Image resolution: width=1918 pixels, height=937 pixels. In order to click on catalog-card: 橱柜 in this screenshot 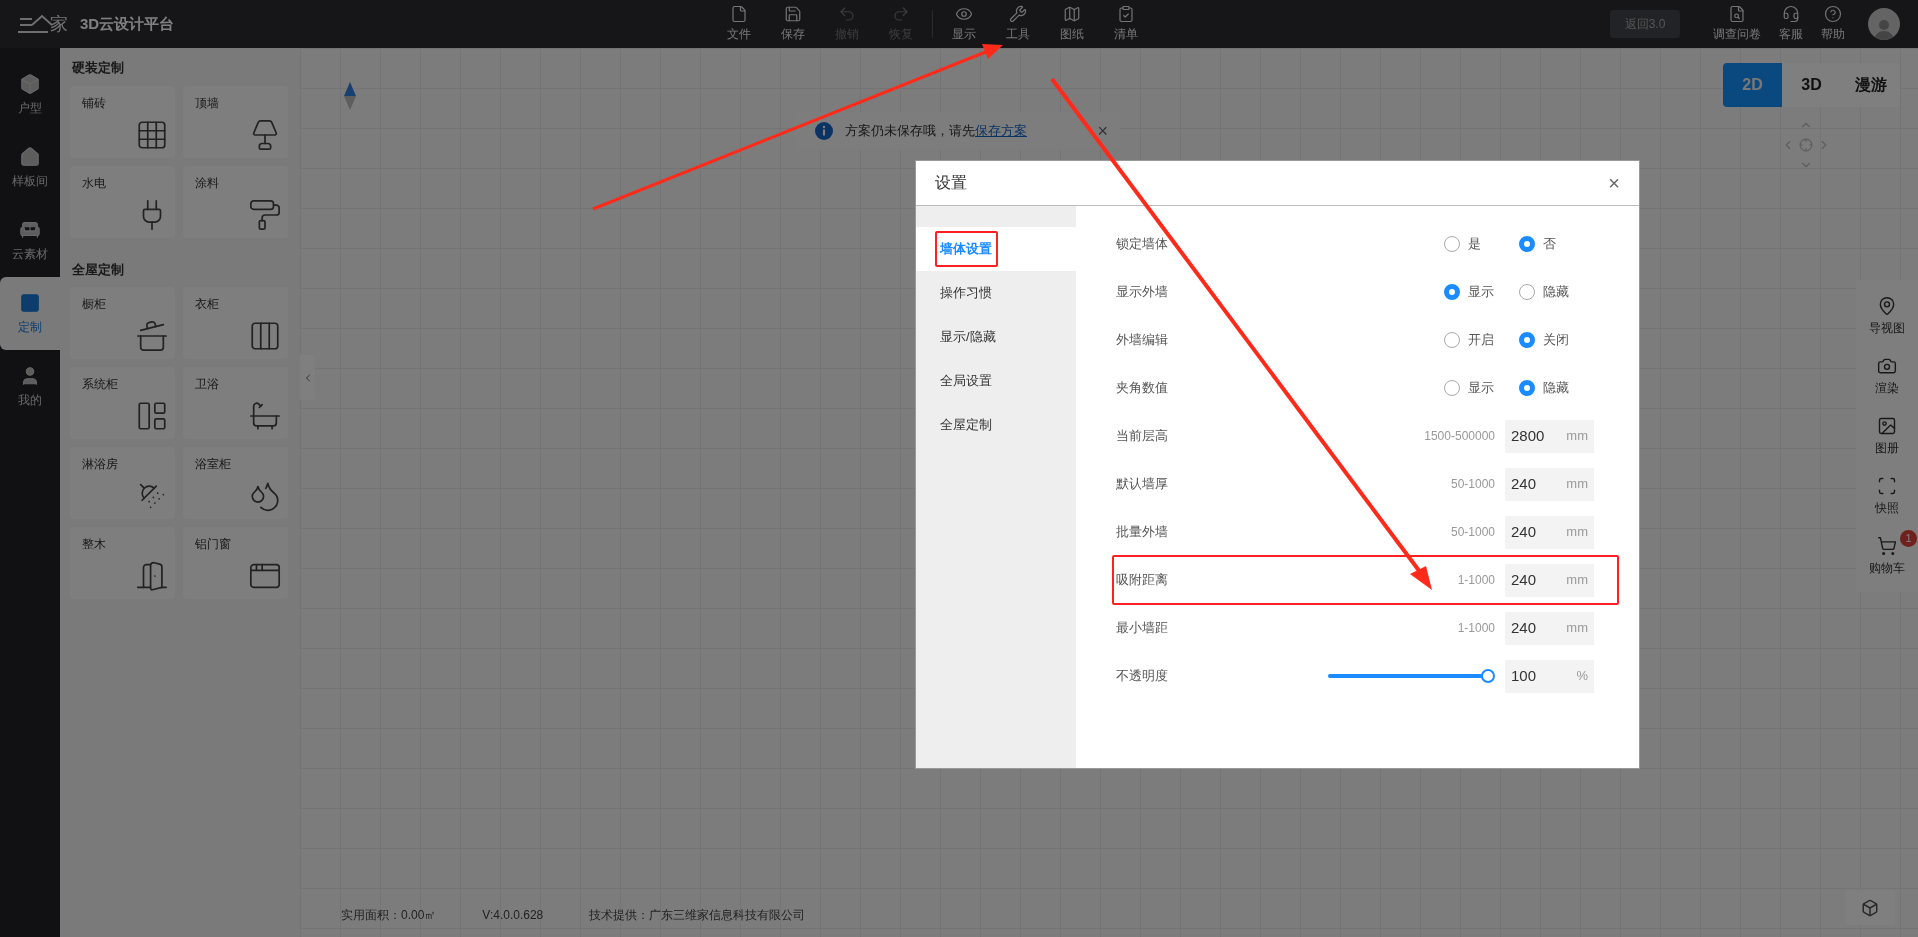, I will do `click(122, 323)`.